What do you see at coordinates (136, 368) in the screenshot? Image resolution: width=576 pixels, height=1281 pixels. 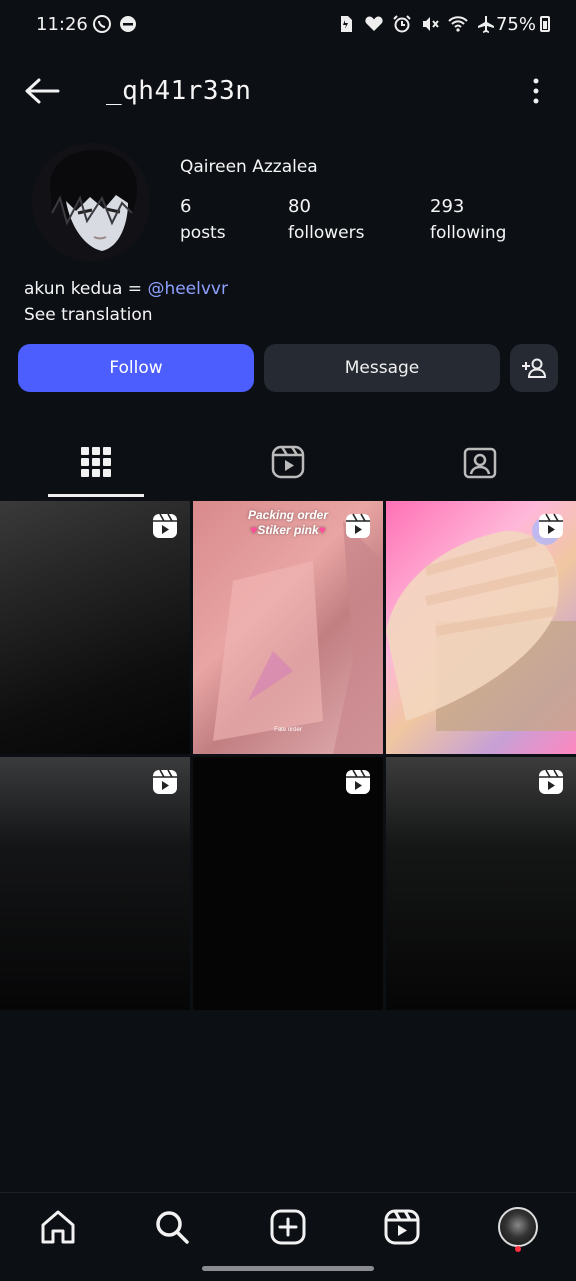 I see `follow-button: Follow` at bounding box center [136, 368].